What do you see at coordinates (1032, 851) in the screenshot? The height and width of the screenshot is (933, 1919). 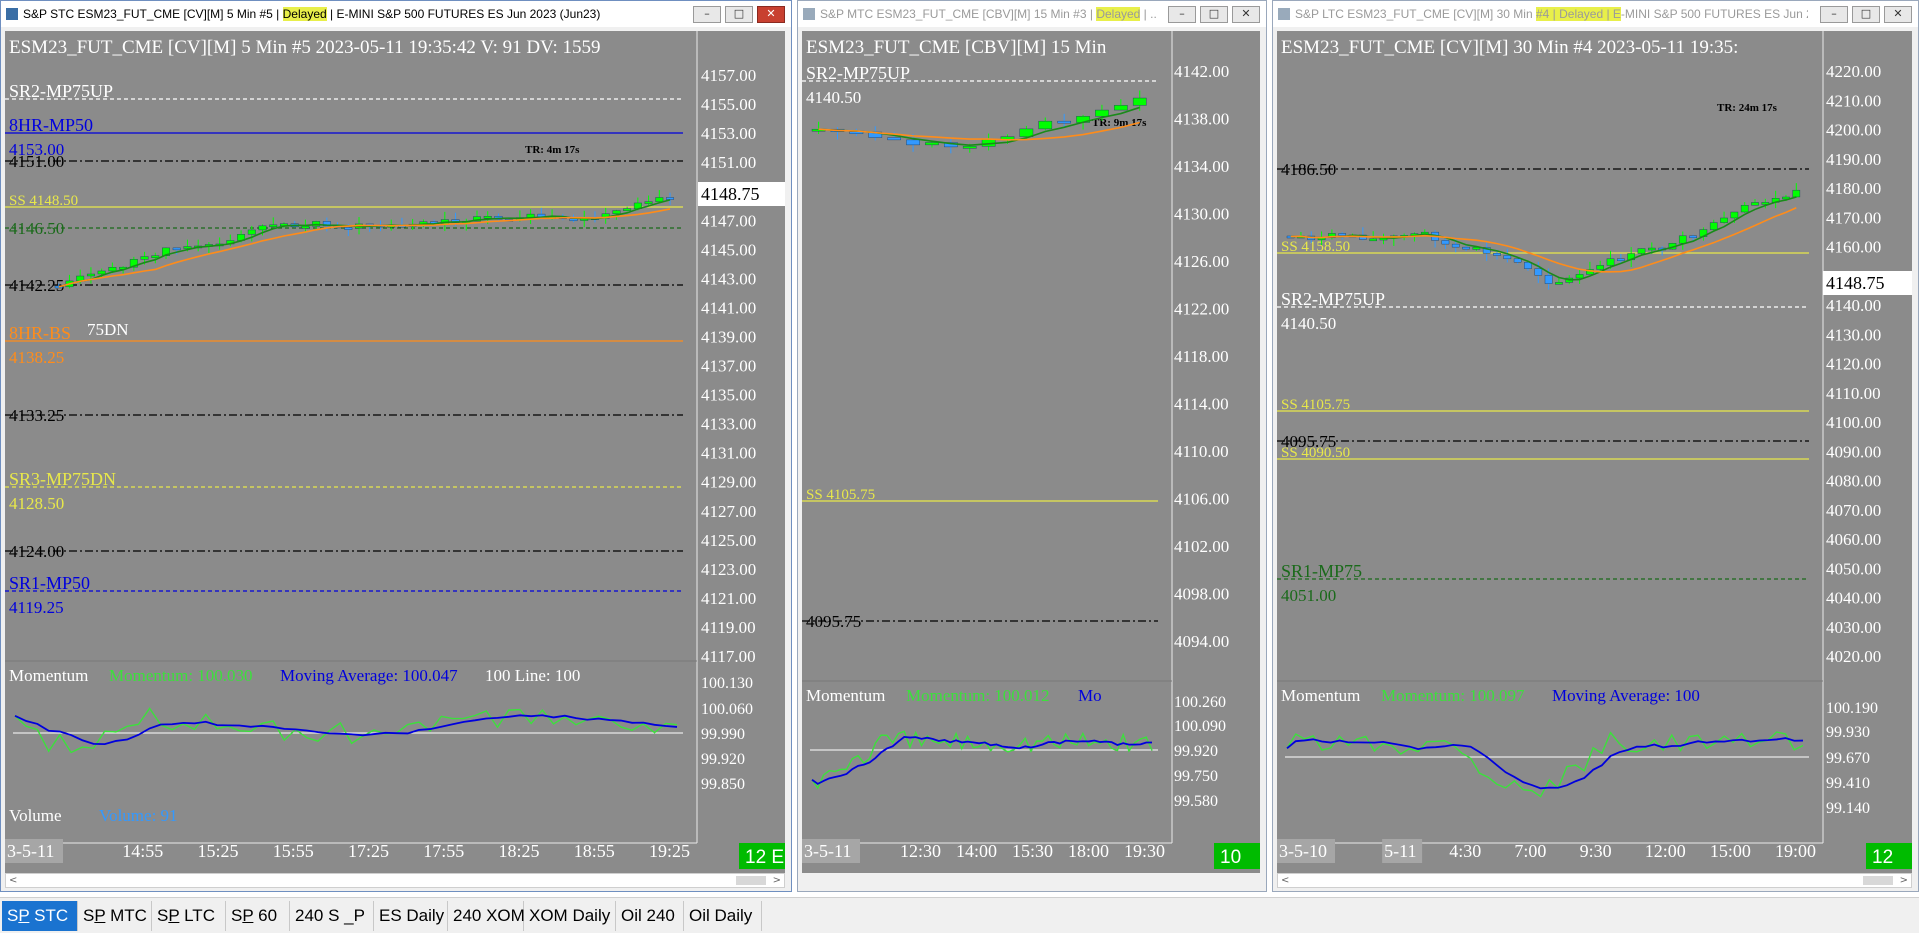 I see `time-axis-label: 15:30` at bounding box center [1032, 851].